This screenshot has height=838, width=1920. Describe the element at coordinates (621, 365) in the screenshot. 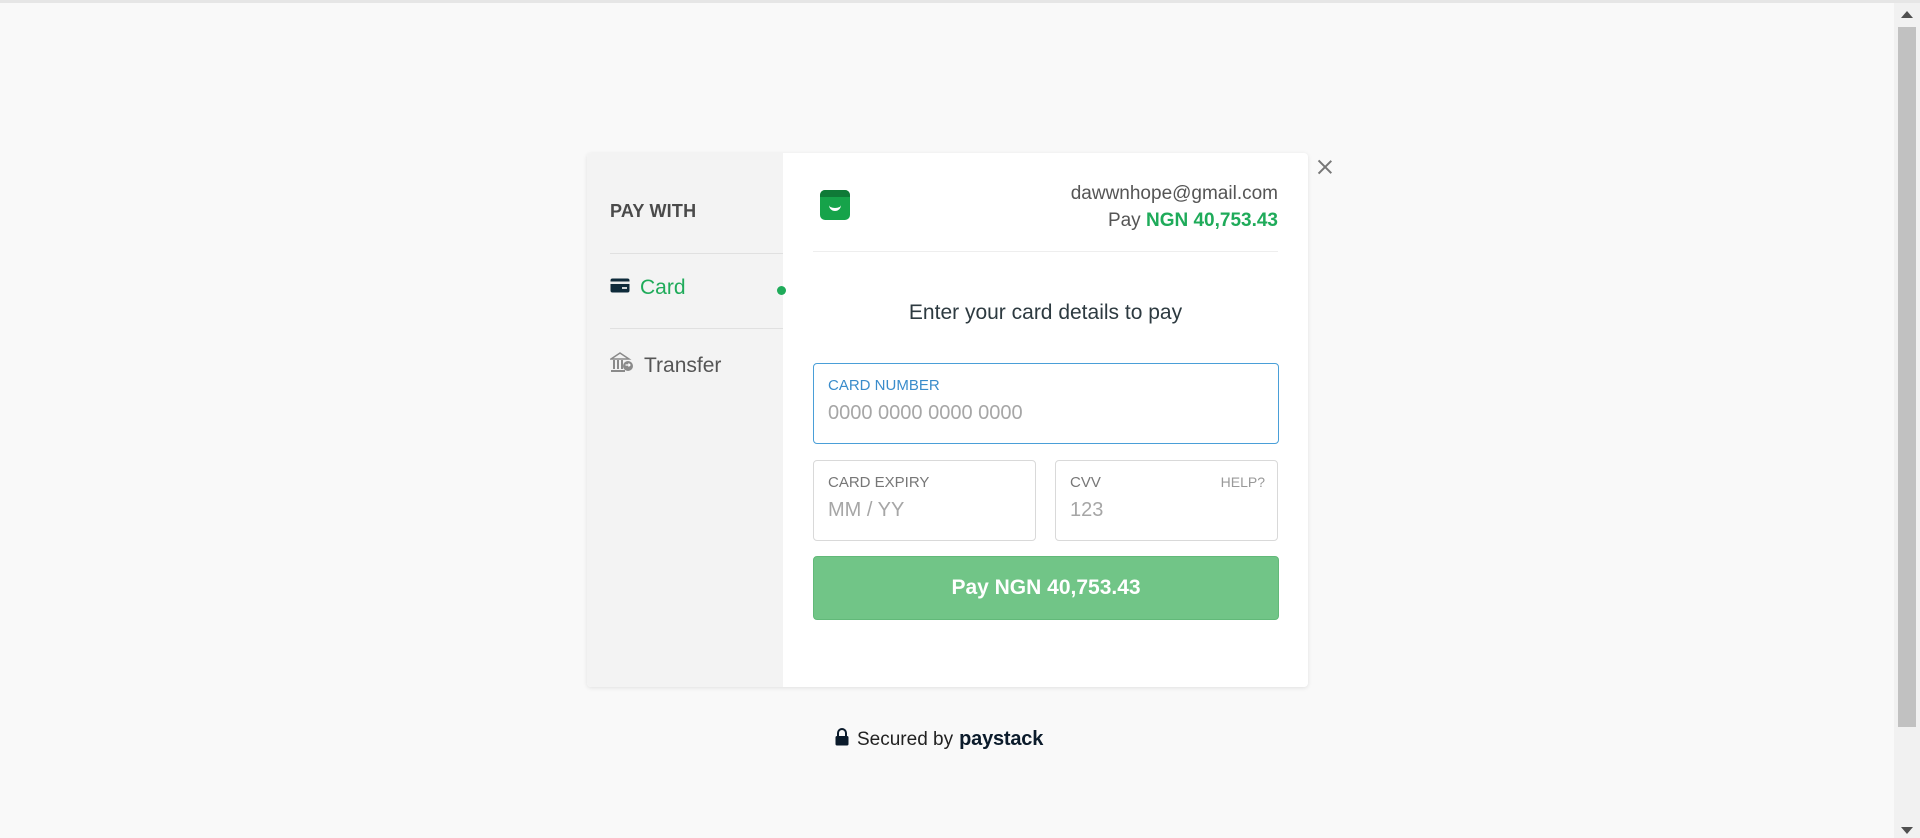

I see `bank-transfer-icon` at that location.